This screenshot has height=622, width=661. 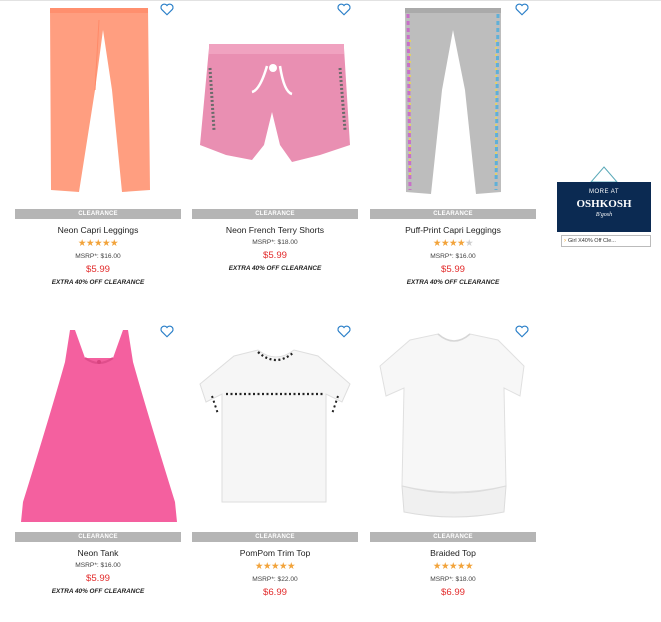 I want to click on ad-brand-sub: B'gosh, so click(x=604, y=215).